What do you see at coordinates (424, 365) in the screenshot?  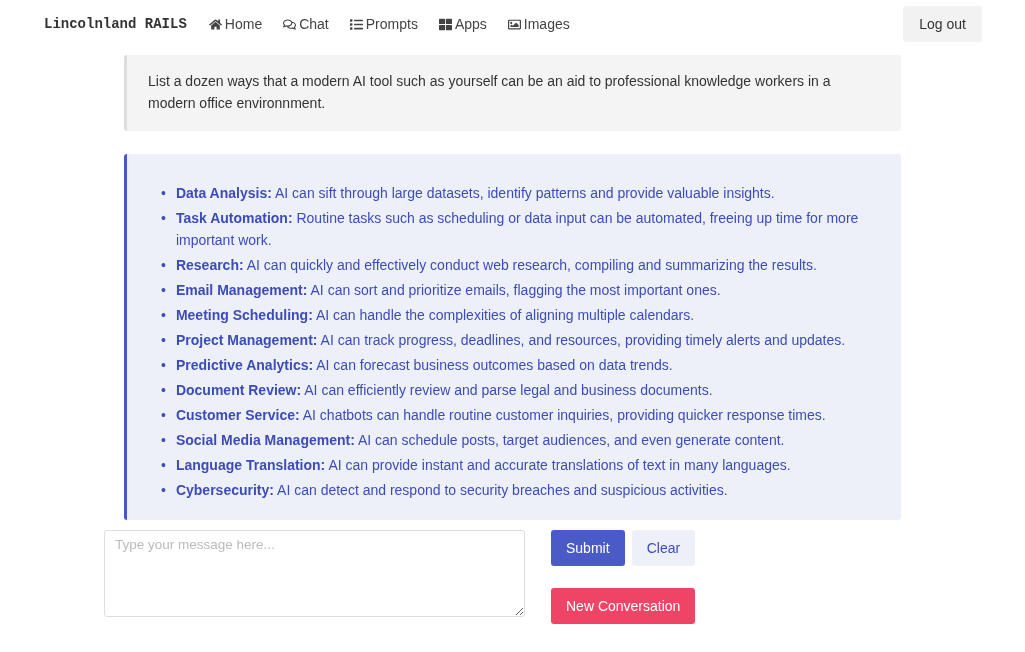 I see `response-item: Predictive Analytics: AI can forecast business outcomes based on data trends.` at bounding box center [424, 365].